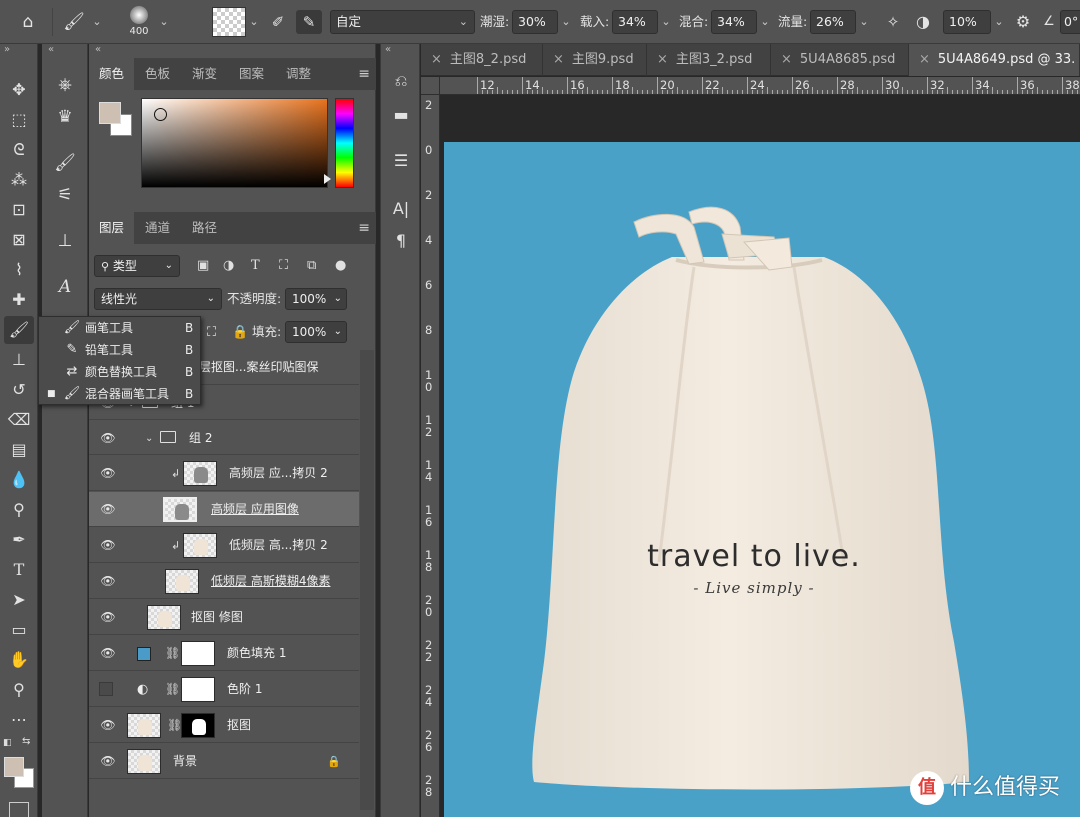 The image size is (1080, 817). Describe the element at coordinates (65, 163) in the screenshot. I see `brushes-icon: 🖌` at that location.